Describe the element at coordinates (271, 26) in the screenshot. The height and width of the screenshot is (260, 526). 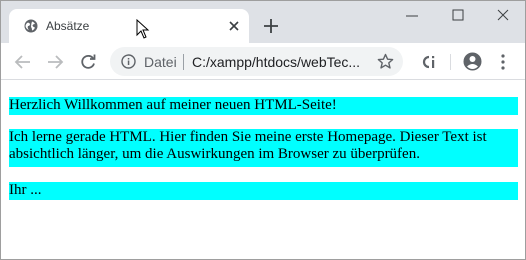
I see `new-tab-icon` at that location.